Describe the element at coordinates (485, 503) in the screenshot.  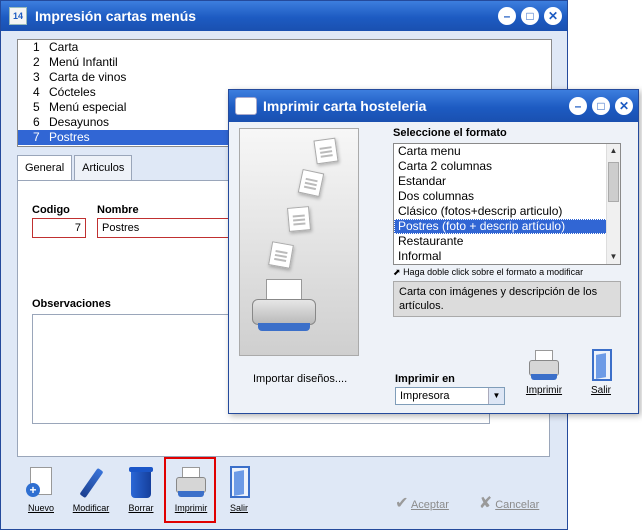
I see `cross-icon: ✘` at that location.